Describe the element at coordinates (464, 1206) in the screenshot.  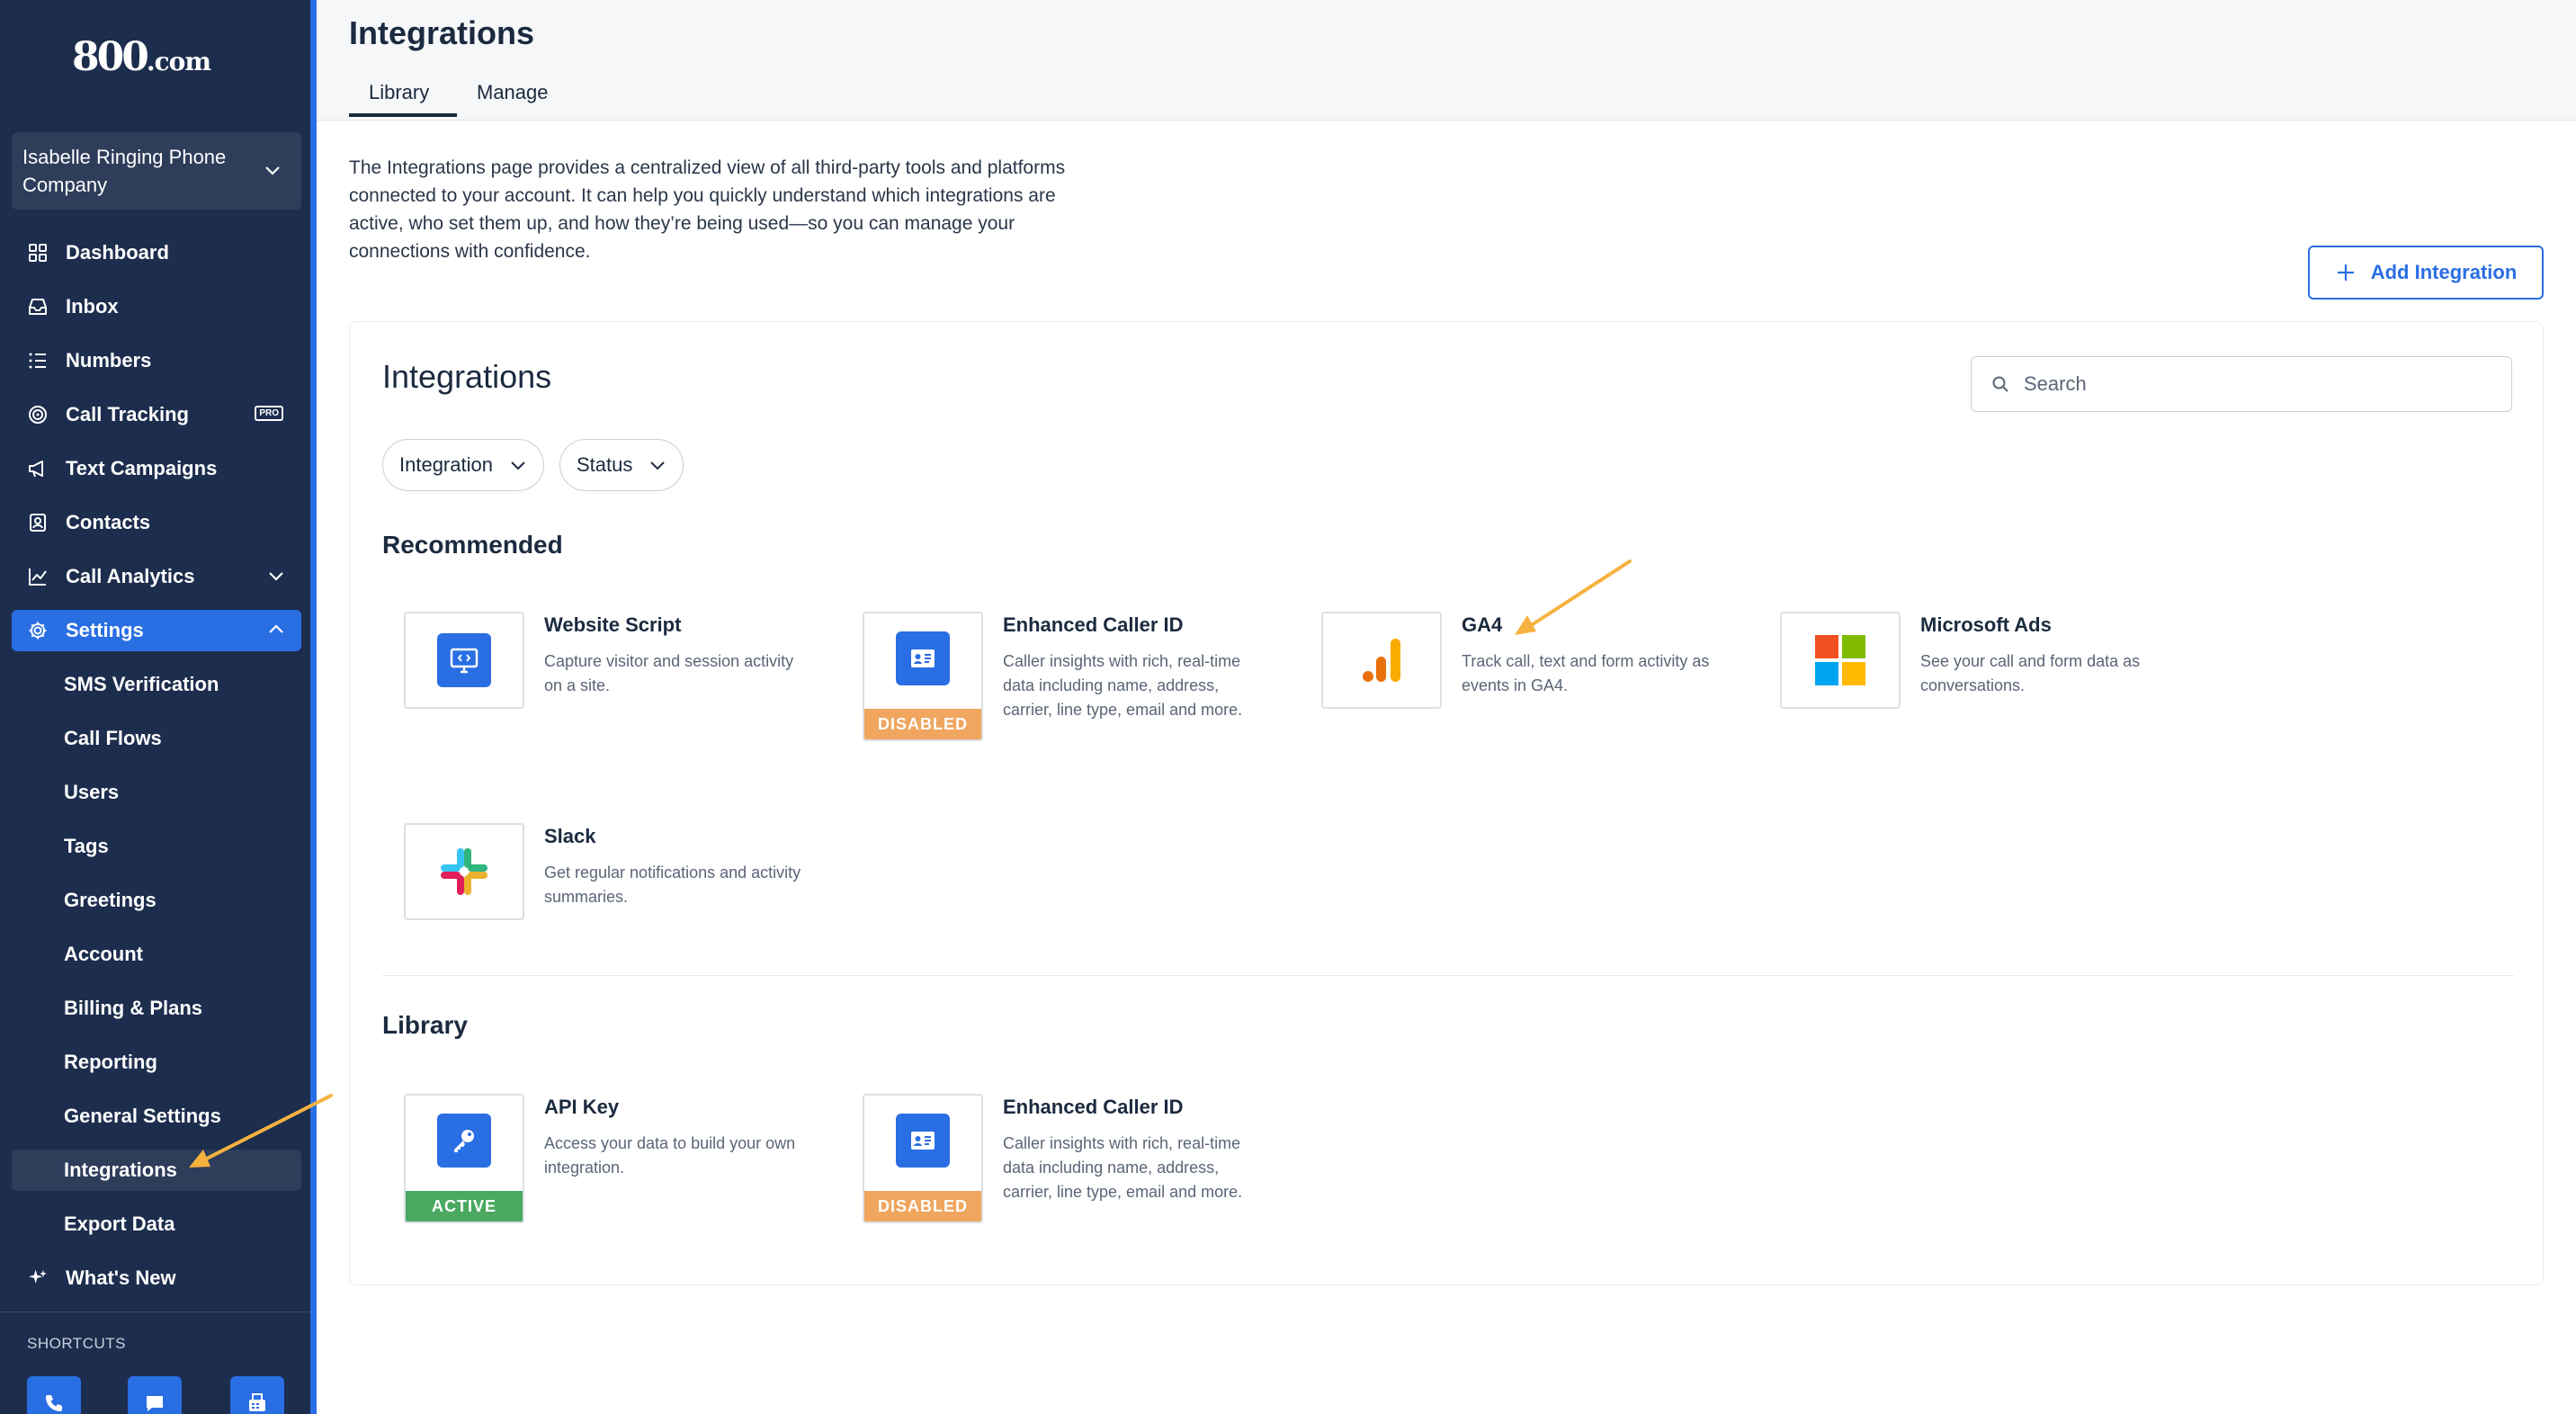
I see `status-badge: ACTIVE` at that location.